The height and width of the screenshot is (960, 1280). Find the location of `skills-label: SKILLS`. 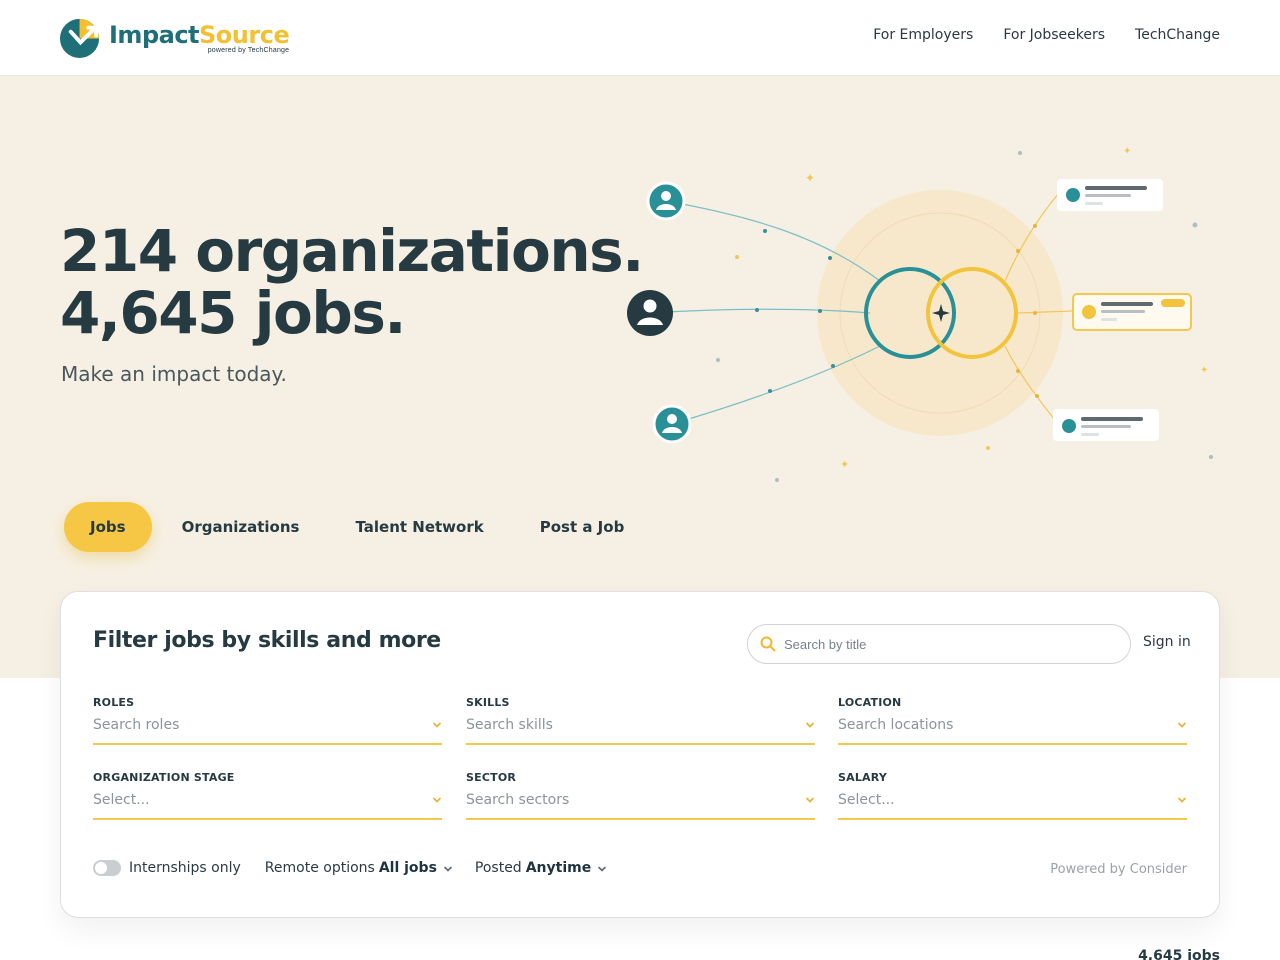

skills-label: SKILLS is located at coordinates (488, 702).